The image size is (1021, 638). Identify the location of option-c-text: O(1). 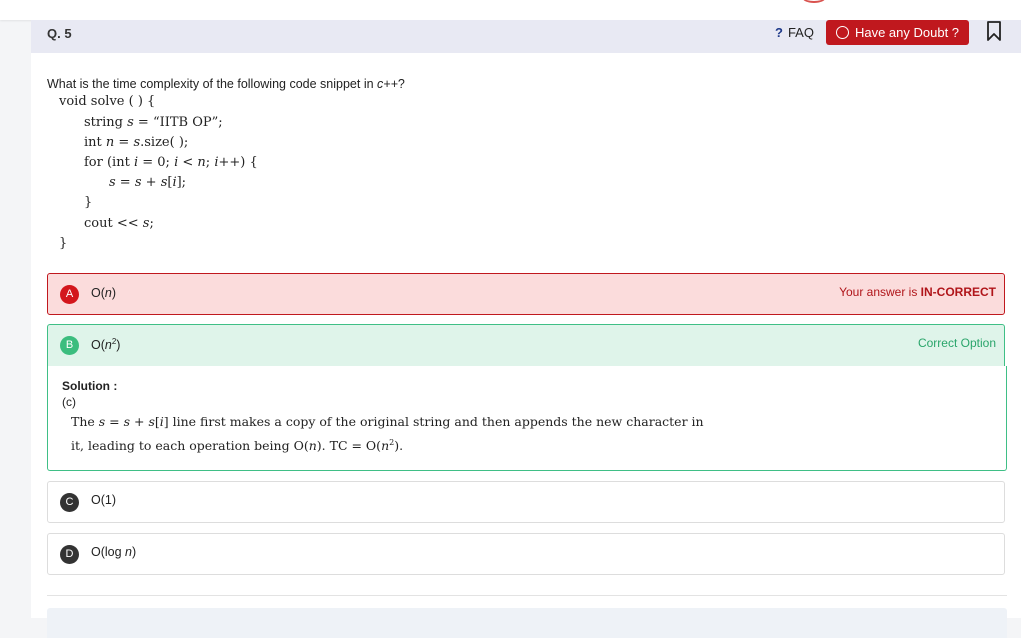
(103, 500).